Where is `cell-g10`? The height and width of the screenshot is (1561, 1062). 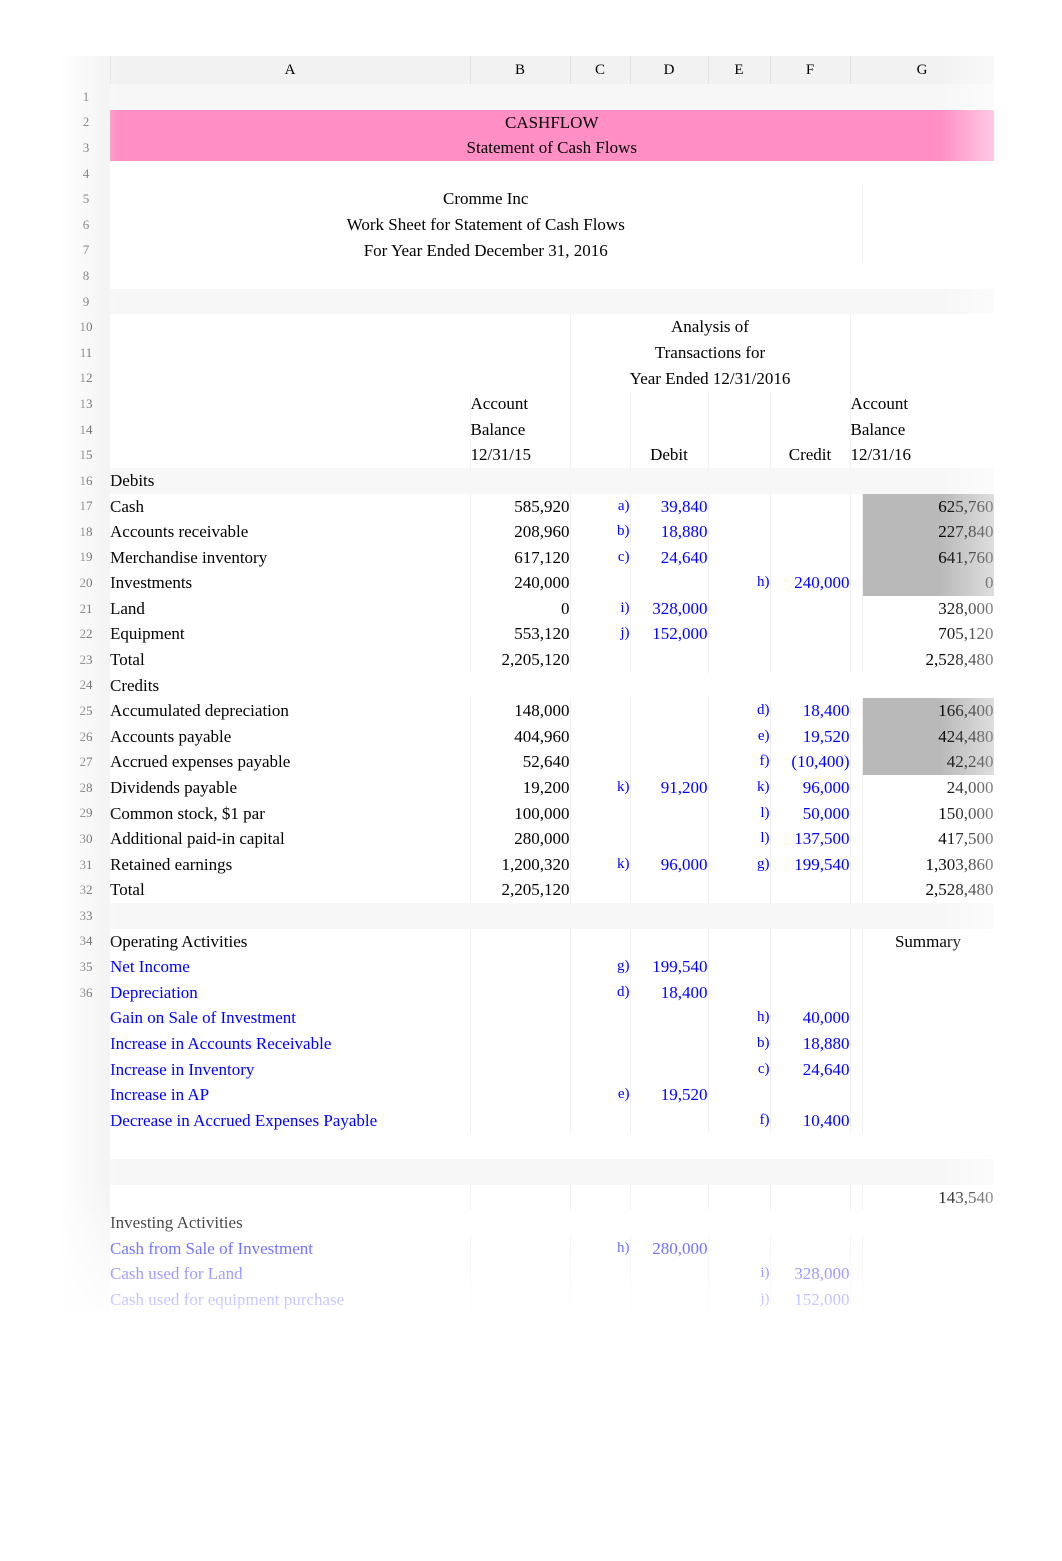
cell-g10 is located at coordinates (922, 327).